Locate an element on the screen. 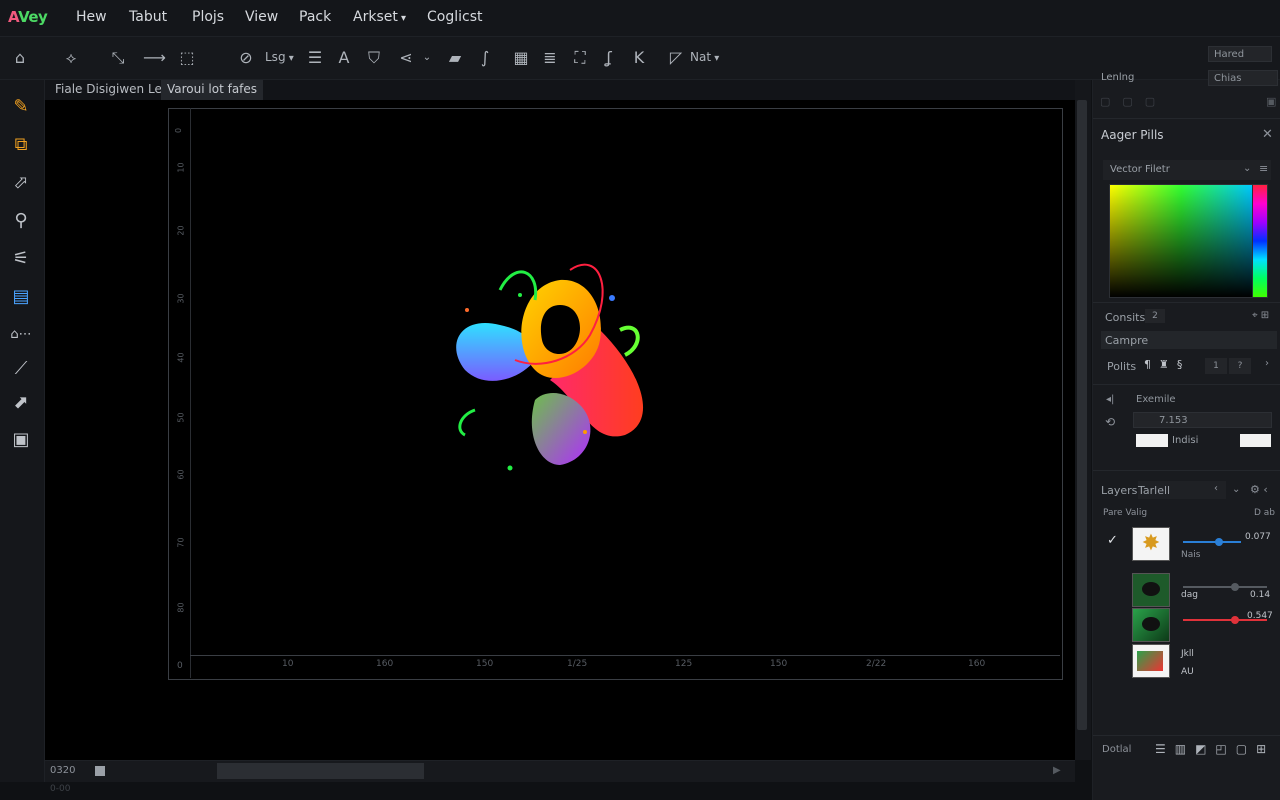  polits-field-1: 1 is located at coordinates (1216, 366).